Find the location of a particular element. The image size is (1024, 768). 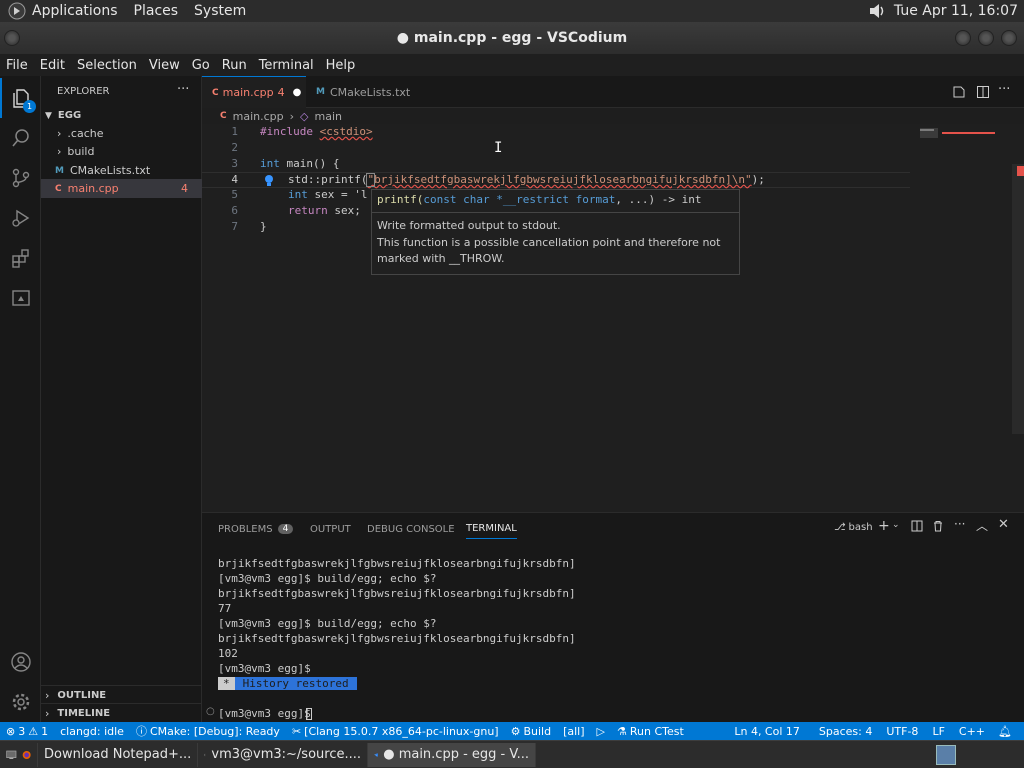

search-activity is located at coordinates (20, 138).